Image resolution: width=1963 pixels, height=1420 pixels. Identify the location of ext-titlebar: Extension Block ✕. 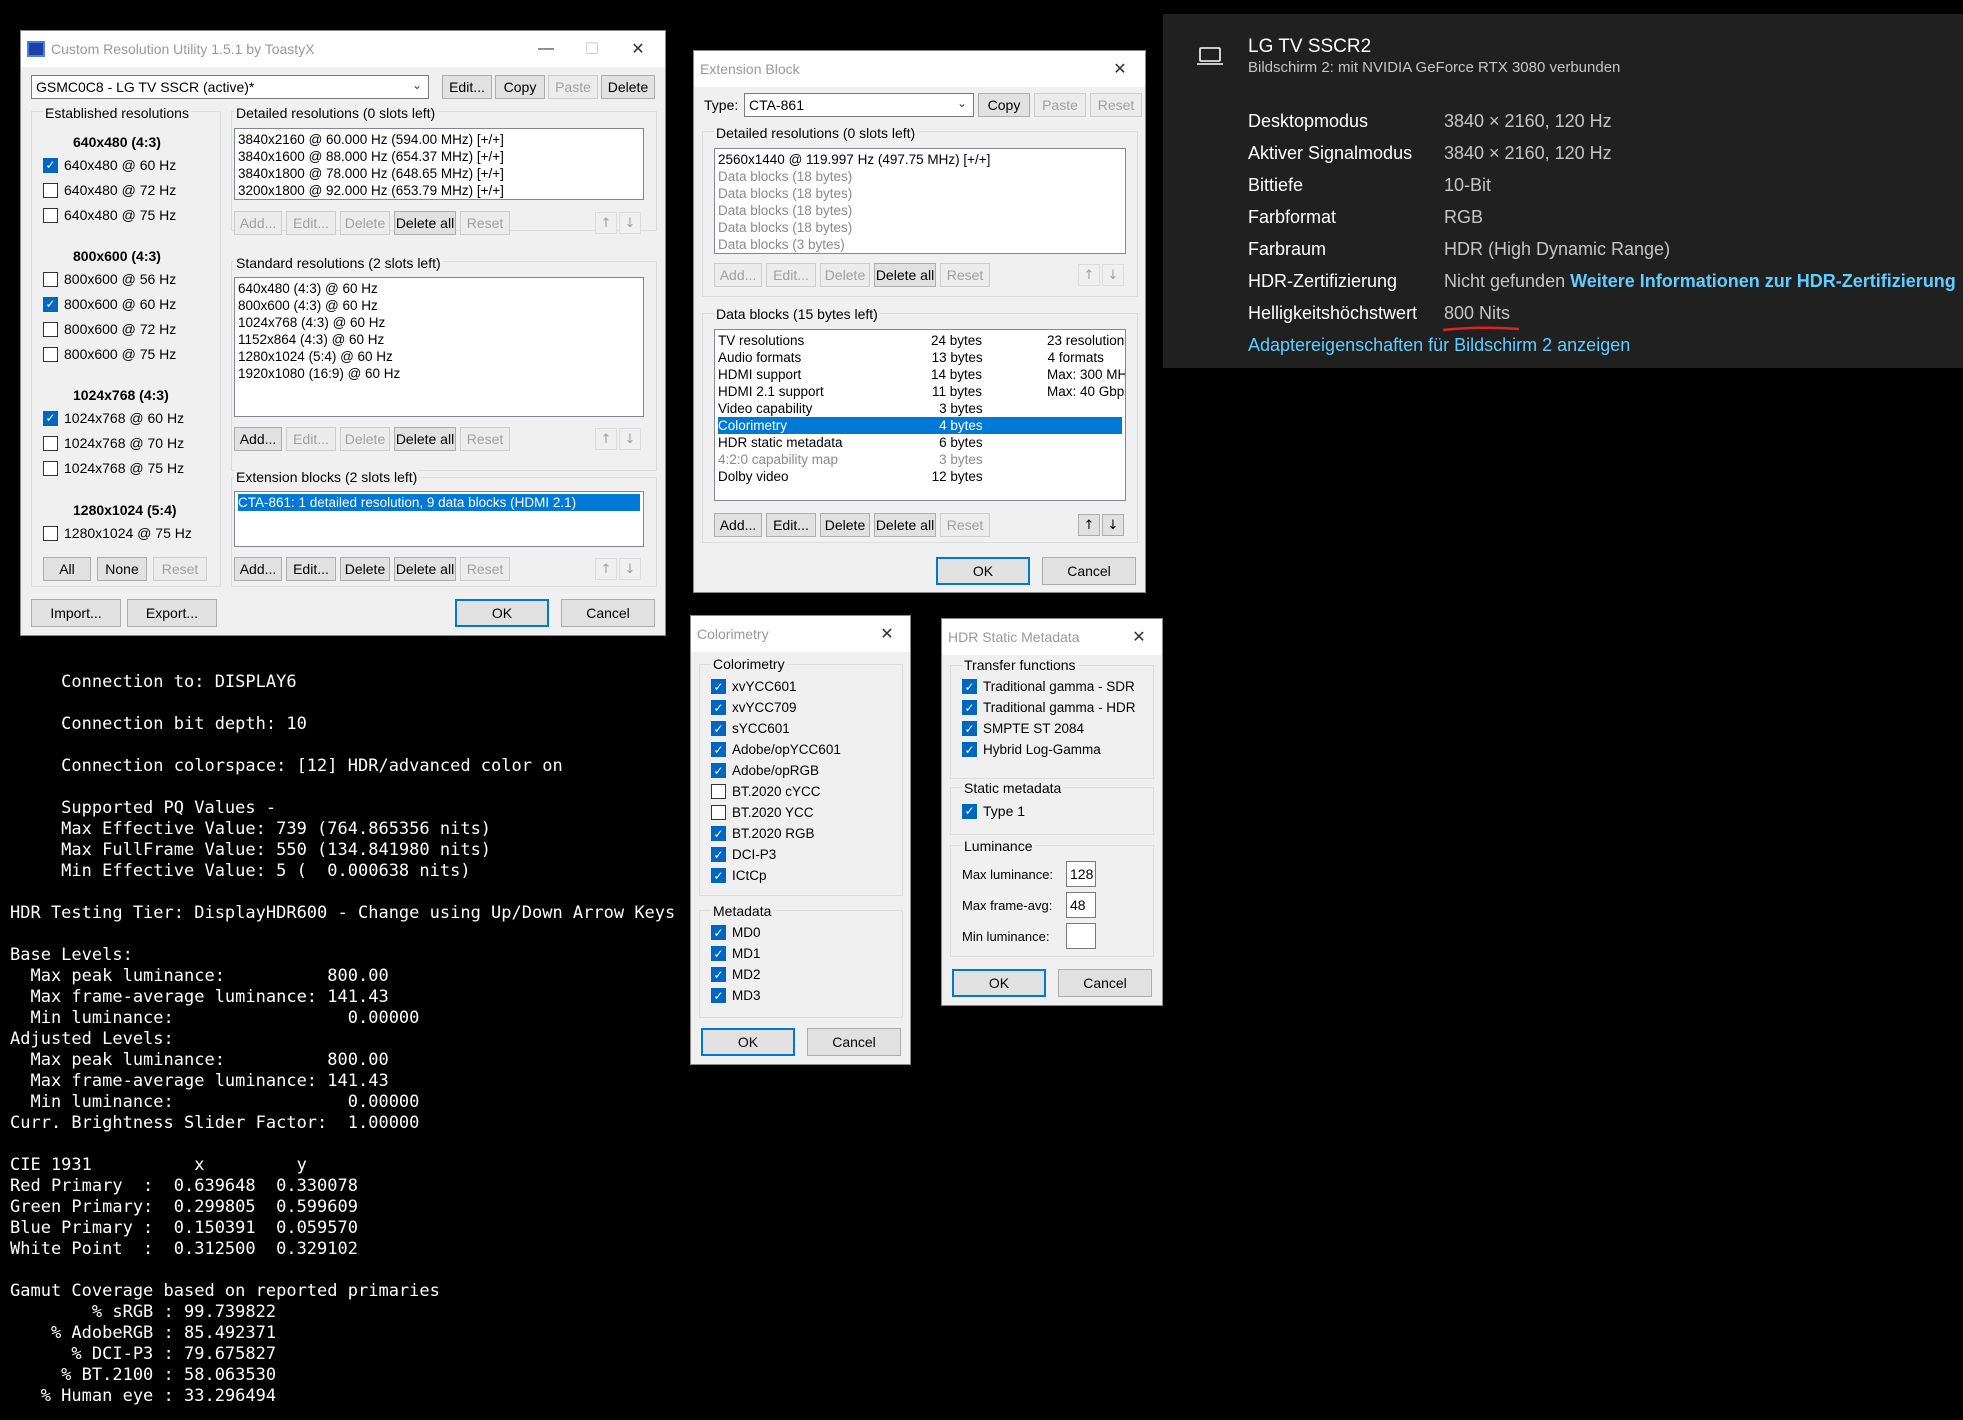
(919, 69).